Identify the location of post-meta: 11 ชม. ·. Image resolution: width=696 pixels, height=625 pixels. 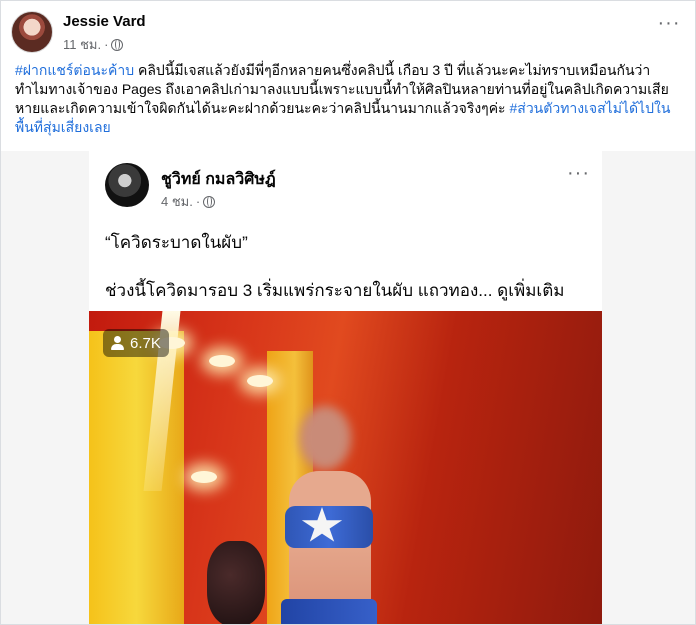
(93, 44).